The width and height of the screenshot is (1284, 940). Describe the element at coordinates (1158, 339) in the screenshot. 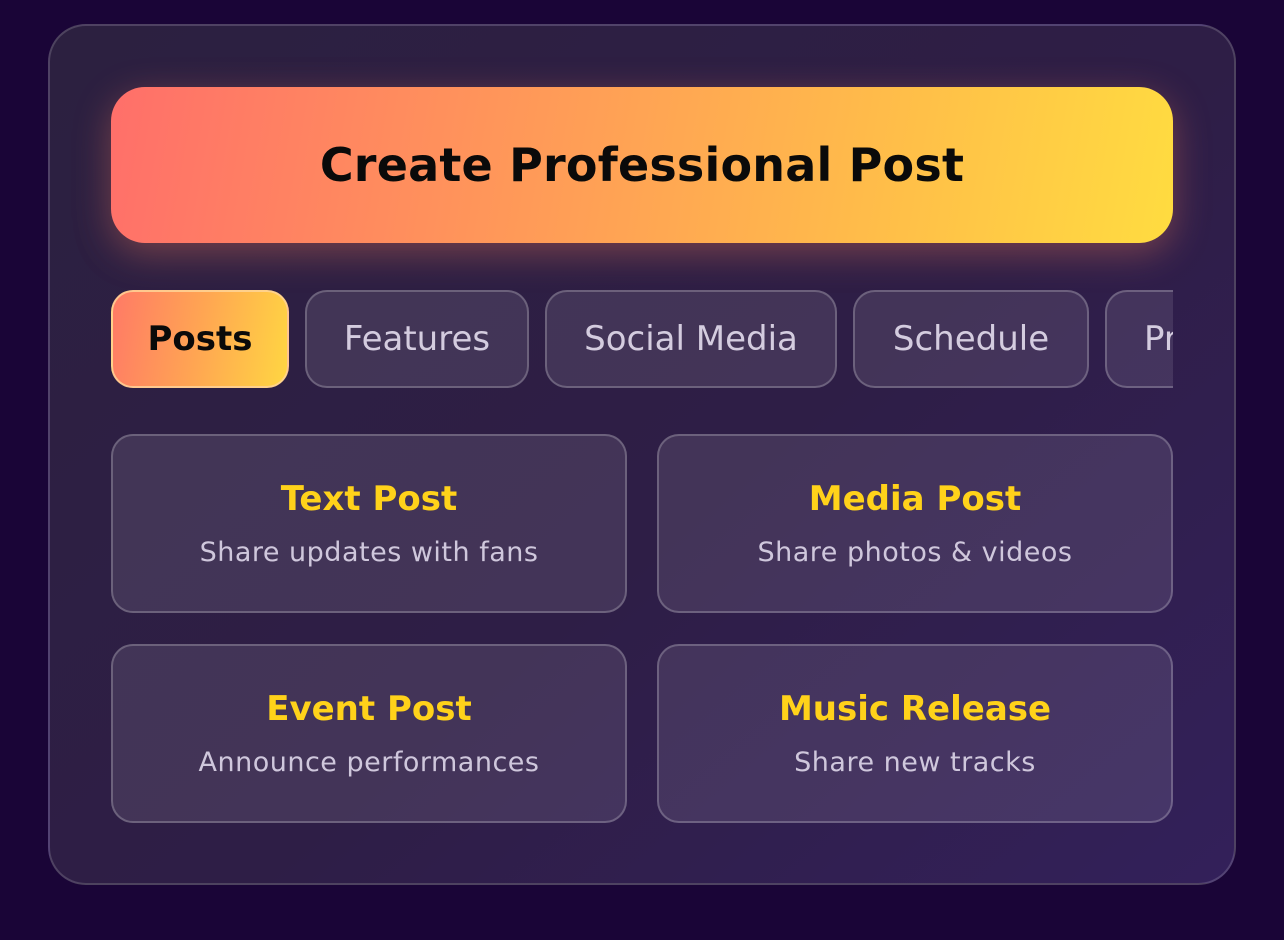

I see `tab-label: Pr` at that location.